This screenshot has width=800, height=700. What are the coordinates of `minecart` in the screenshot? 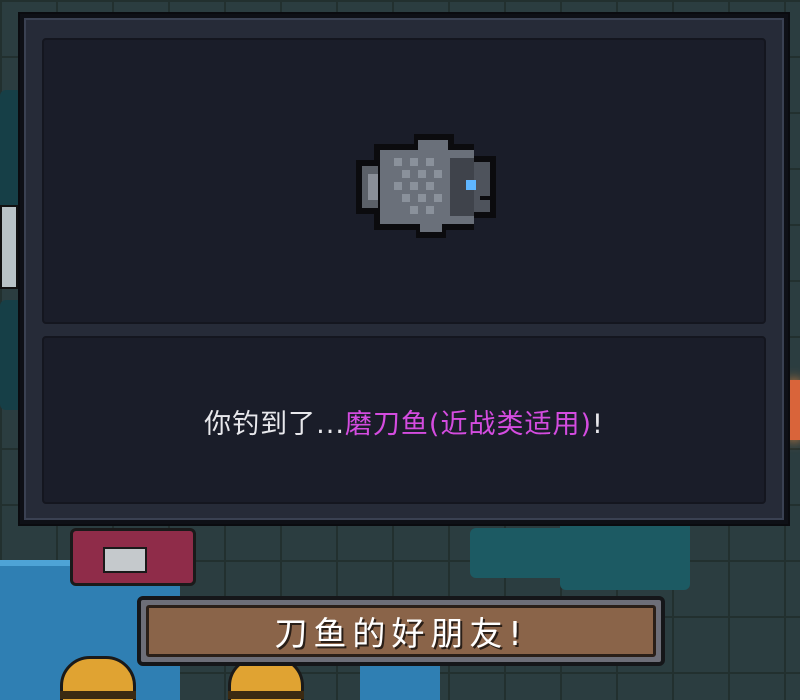 It's located at (133, 557).